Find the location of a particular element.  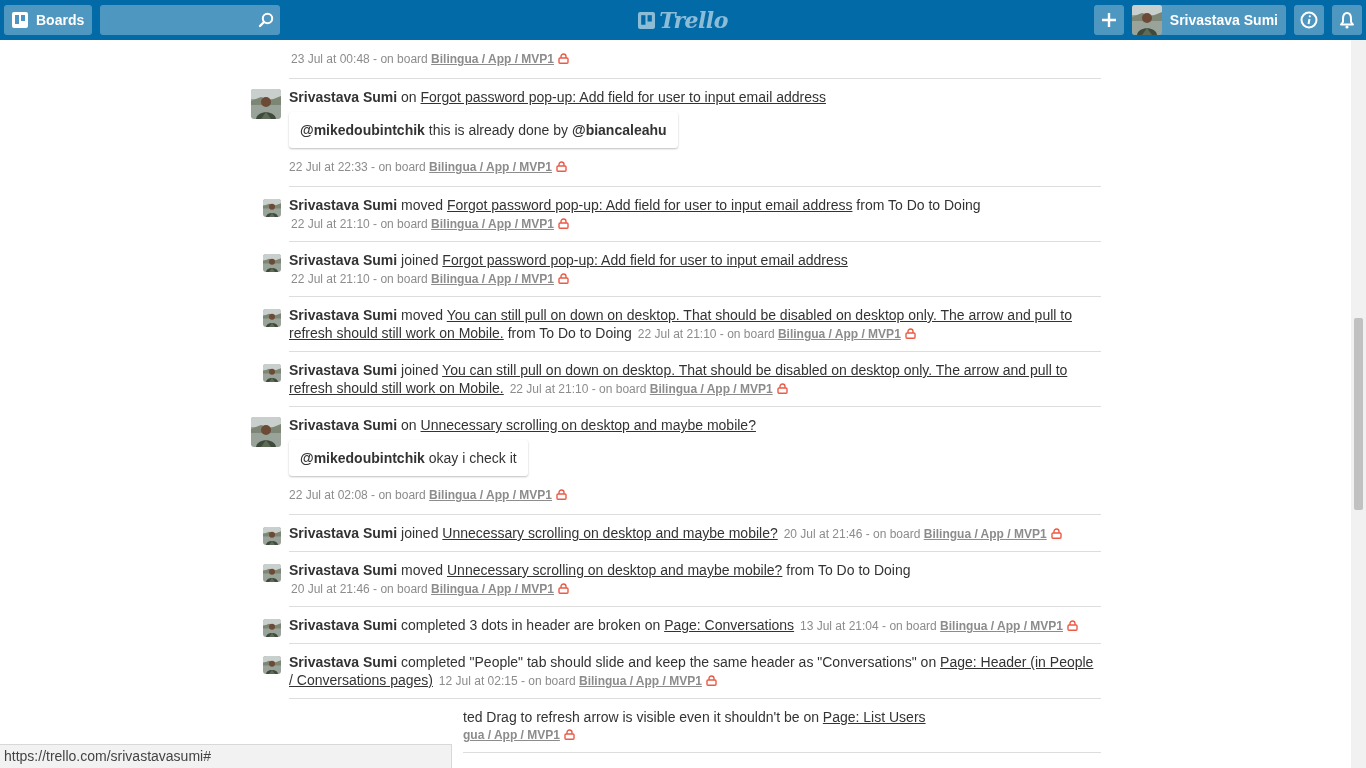

notifications-button is located at coordinates (1347, 20).